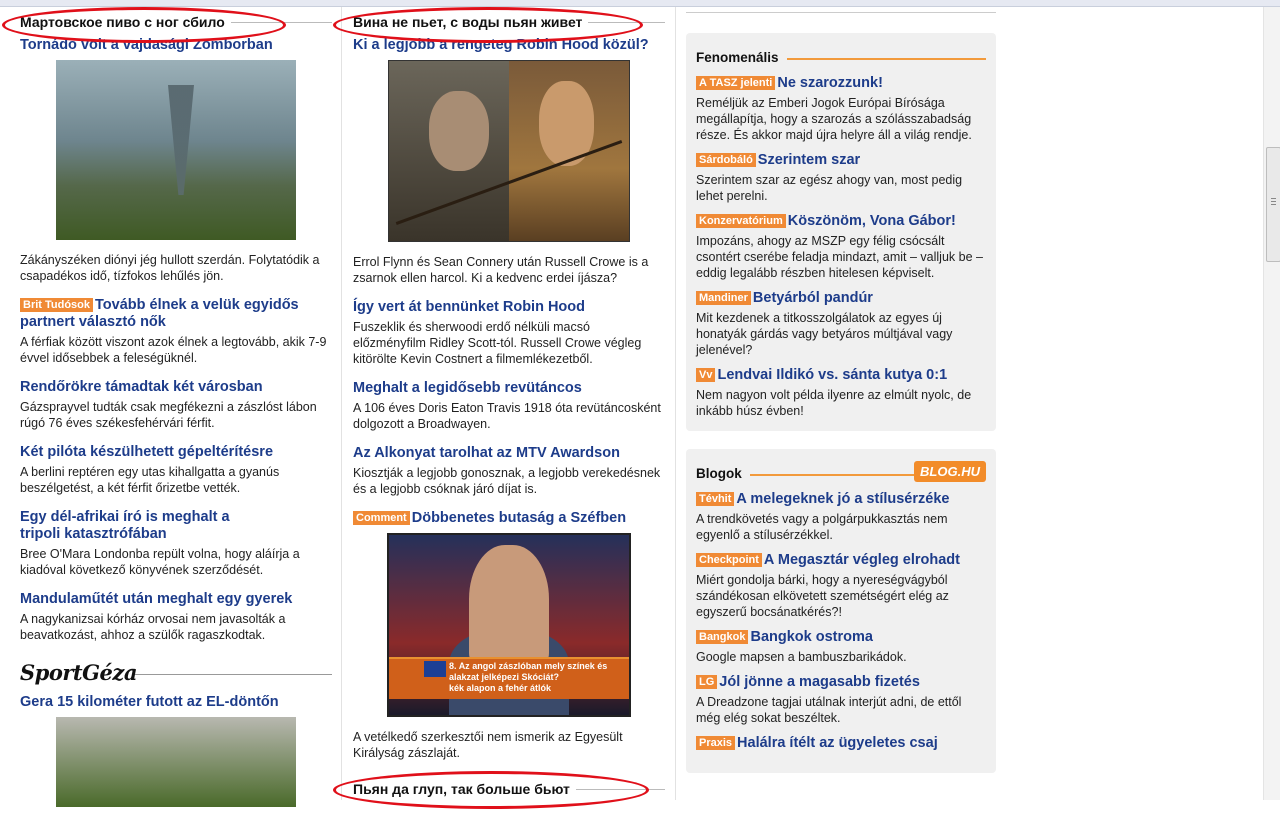 This screenshot has height=820, width=1280. What do you see at coordinates (723, 298) in the screenshot?
I see `blog-tag: Mandiner` at bounding box center [723, 298].